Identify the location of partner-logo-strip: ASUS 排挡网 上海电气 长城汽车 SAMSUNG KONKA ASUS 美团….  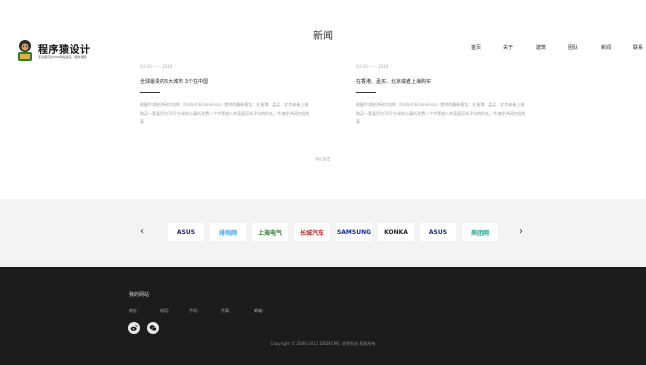
(335, 232).